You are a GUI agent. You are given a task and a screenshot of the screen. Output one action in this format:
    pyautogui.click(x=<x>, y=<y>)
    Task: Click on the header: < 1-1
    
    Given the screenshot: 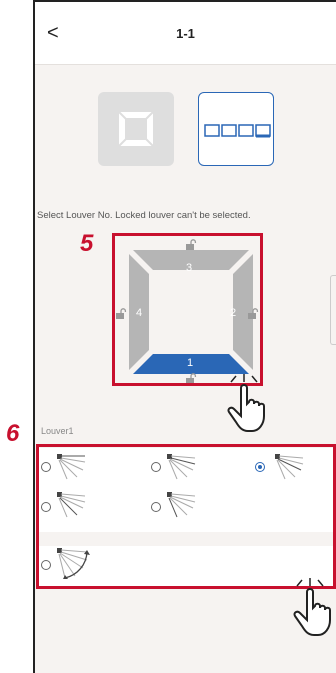 What is the action you would take?
    pyautogui.click(x=185, y=33)
    